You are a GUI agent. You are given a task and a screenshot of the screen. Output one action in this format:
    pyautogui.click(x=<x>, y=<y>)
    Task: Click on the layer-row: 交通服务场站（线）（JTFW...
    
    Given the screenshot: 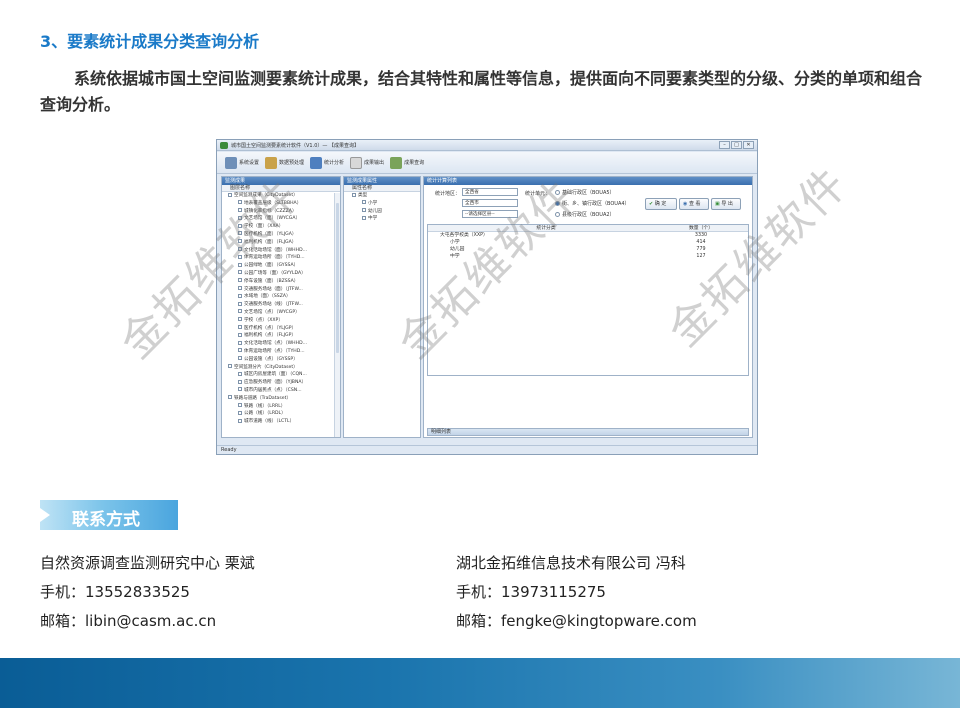 What is the action you would take?
    pyautogui.click(x=284, y=305)
    